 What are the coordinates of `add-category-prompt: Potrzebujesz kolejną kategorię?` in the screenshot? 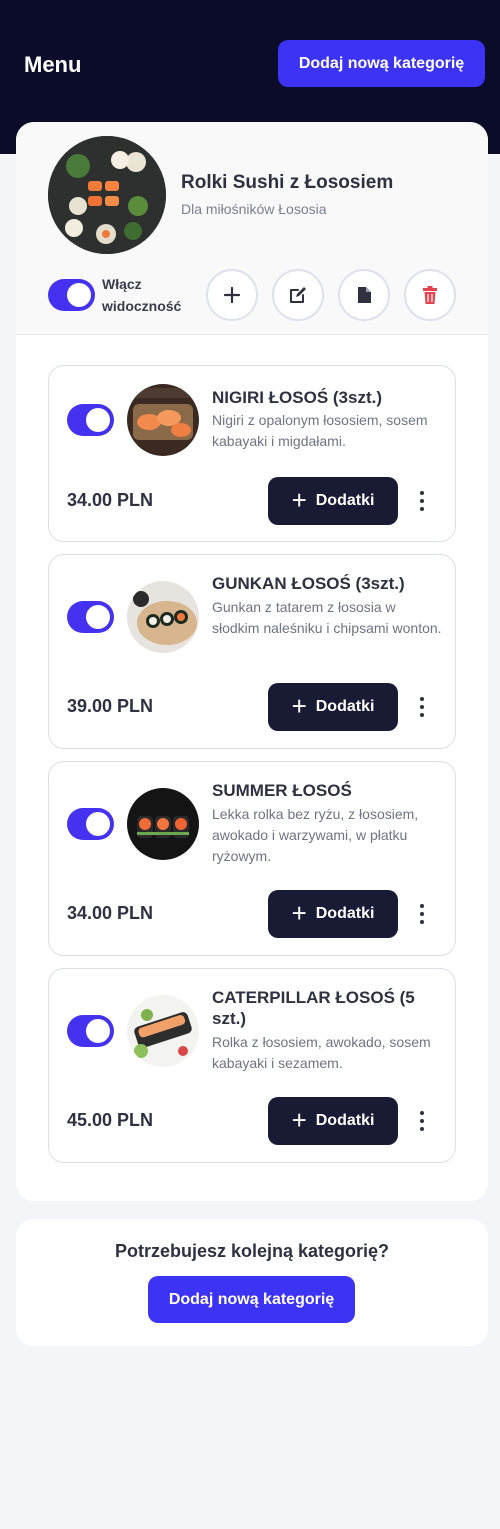 It's located at (252, 1251).